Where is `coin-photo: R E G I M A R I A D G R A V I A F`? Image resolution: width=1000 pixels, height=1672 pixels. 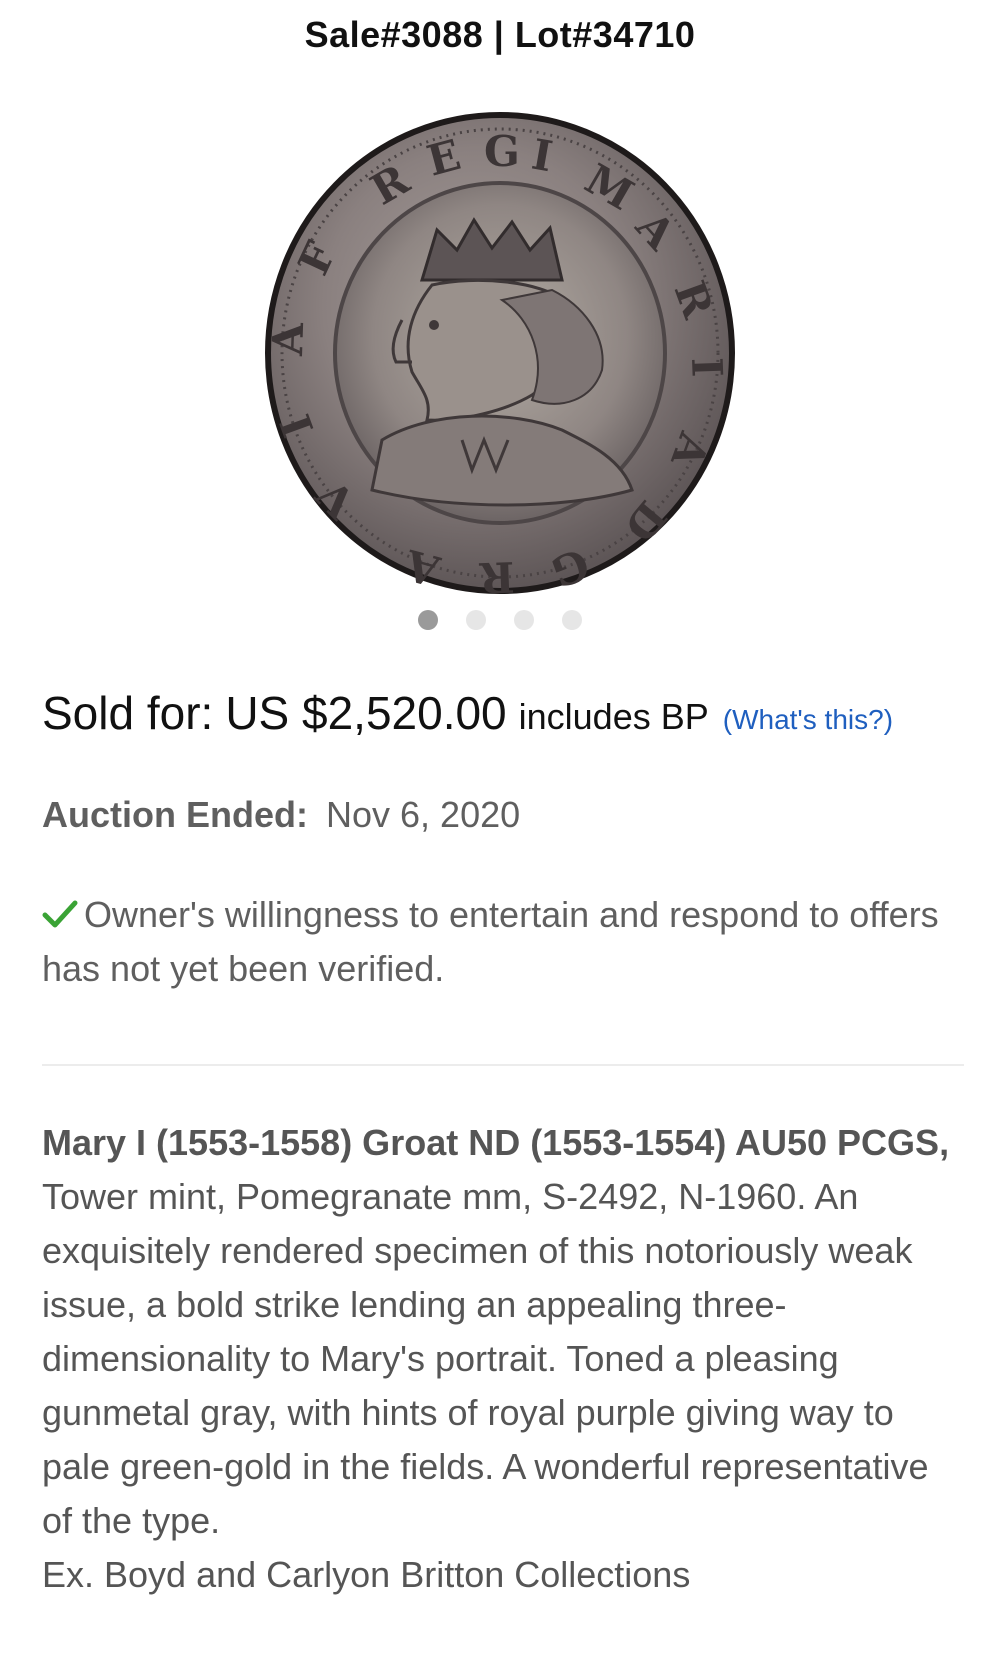
coin-photo: R E G I M A R I A D G R A V I A F is located at coordinates (500, 353).